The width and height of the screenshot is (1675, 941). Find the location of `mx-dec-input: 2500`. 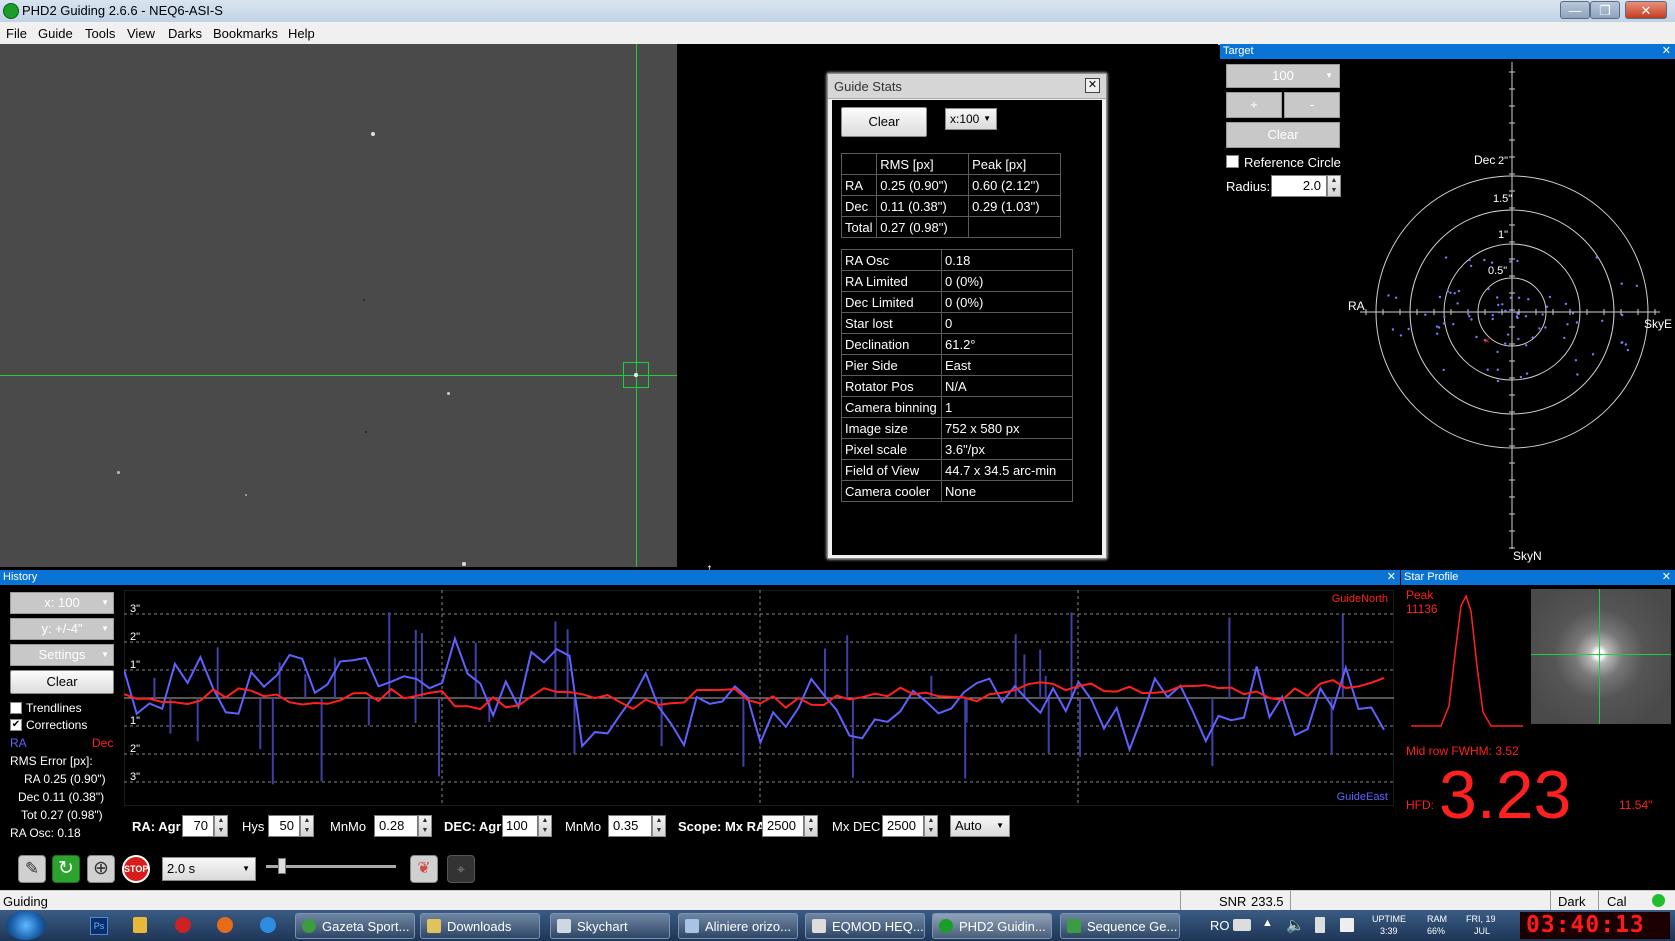

mx-dec-input: 2500 is located at coordinates (903, 826).